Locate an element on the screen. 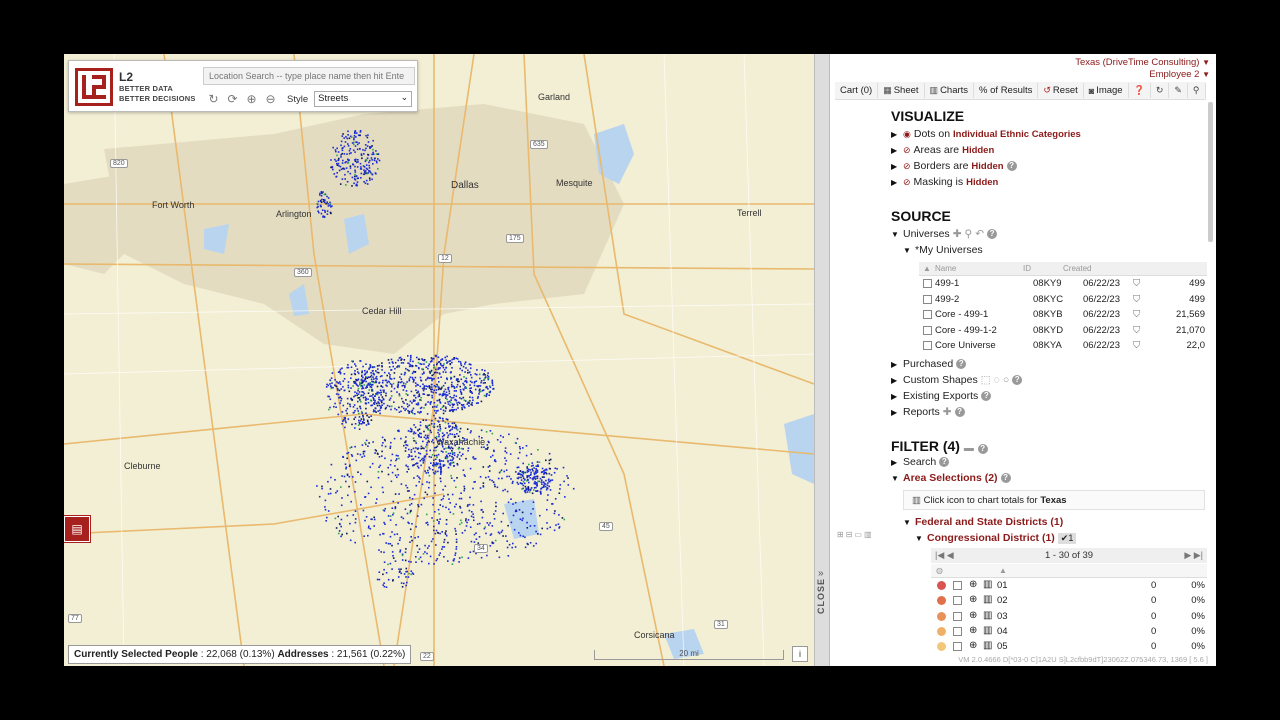 The width and height of the screenshot is (1280, 720). table-row: Core Universe 08KYA 06/22/23 ⛉ 22,0 is located at coordinates (1063, 346).